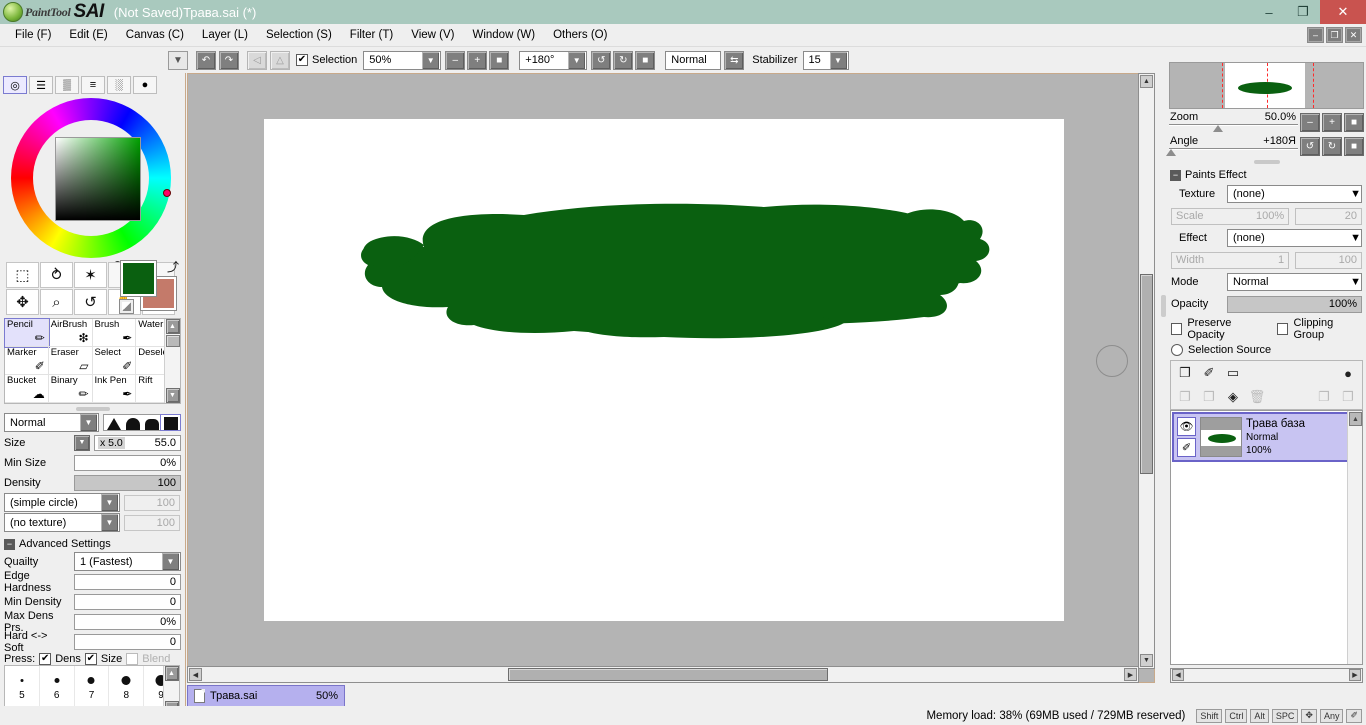 The height and width of the screenshot is (725, 1366). Describe the element at coordinates (402, 60) in the screenshot. I see `zoom-combo: 50% ▼` at that location.